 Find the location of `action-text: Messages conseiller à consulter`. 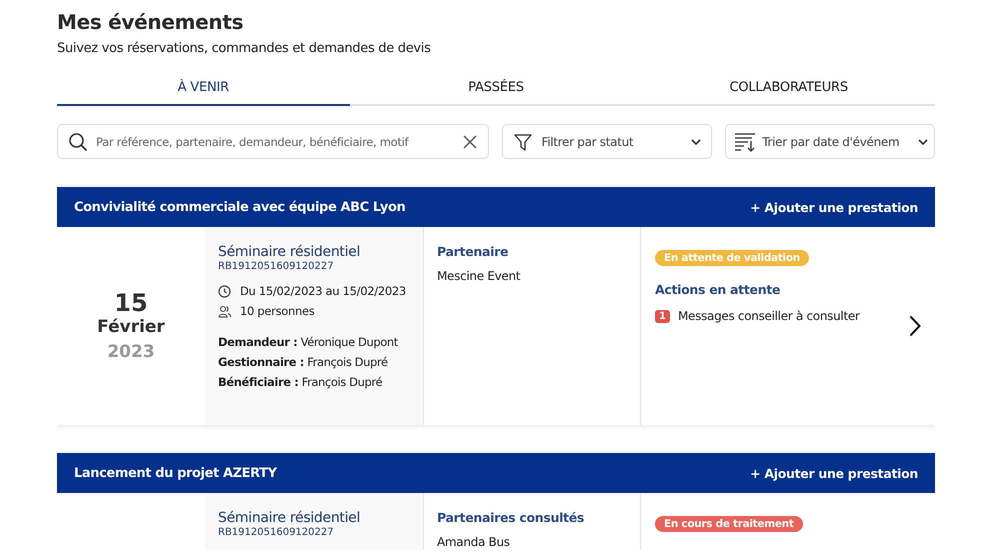

action-text: Messages conseiller à consulter is located at coordinates (769, 316).